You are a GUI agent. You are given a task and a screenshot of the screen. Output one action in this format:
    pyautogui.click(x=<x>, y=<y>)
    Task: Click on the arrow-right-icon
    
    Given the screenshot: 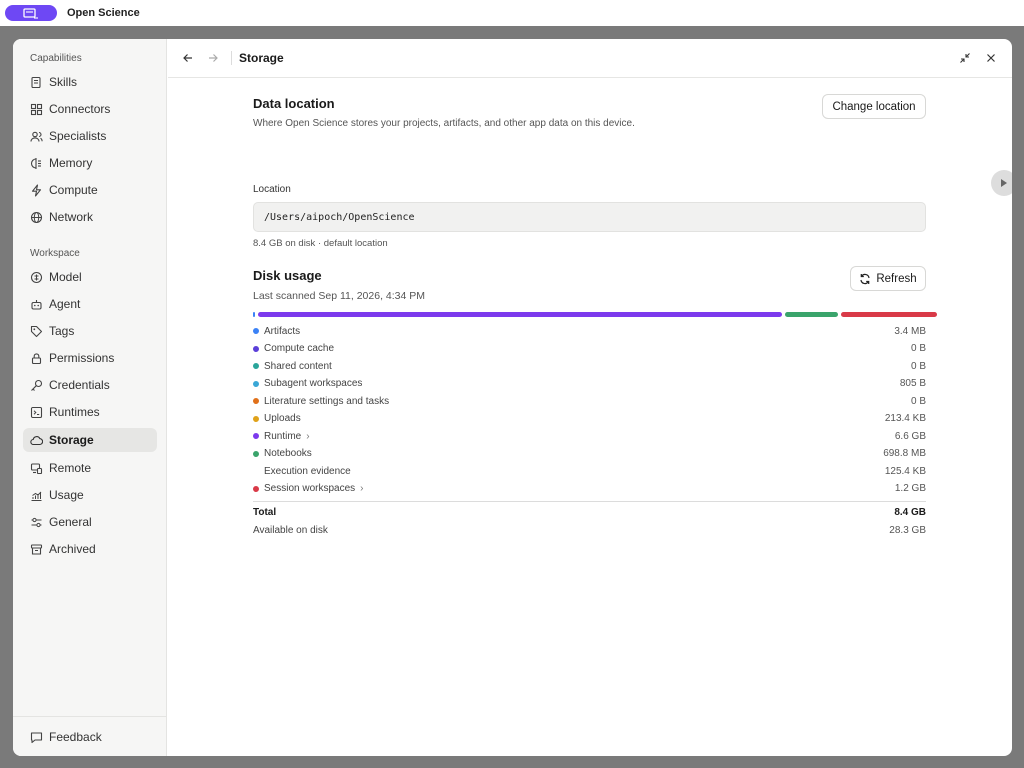 What is the action you would take?
    pyautogui.click(x=213, y=58)
    